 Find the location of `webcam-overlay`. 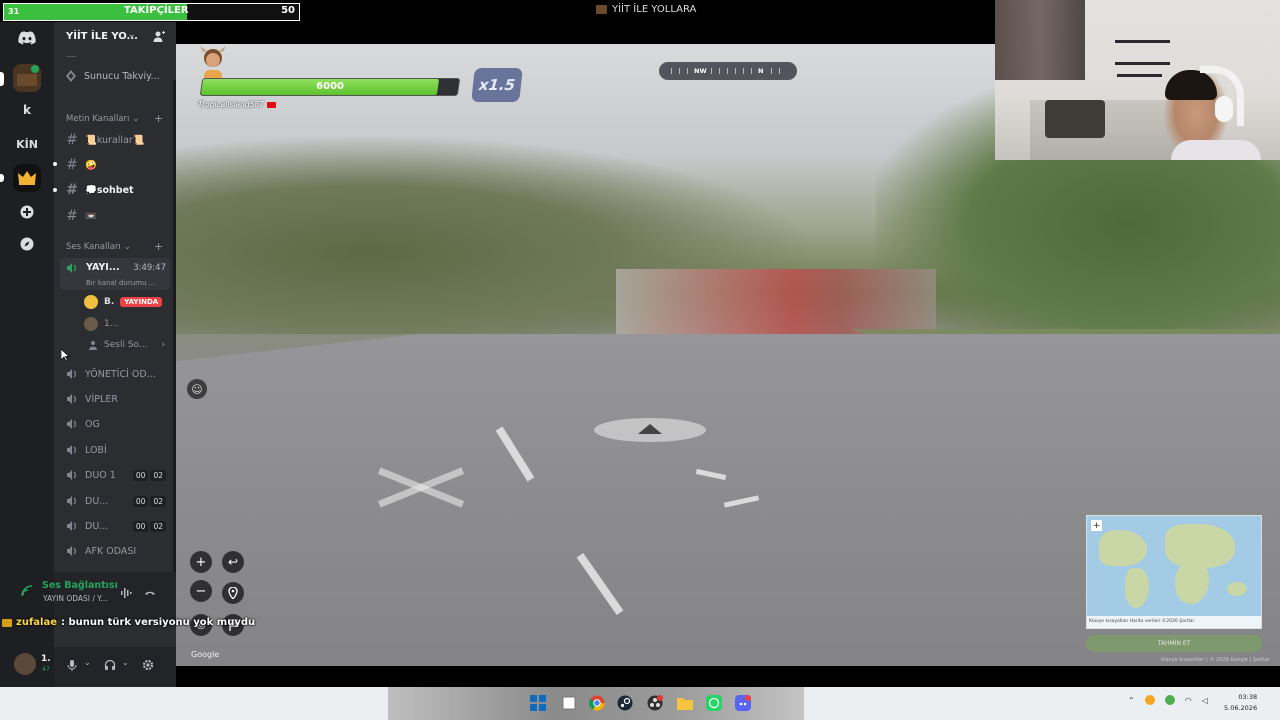

webcam-overlay is located at coordinates (1137, 80).